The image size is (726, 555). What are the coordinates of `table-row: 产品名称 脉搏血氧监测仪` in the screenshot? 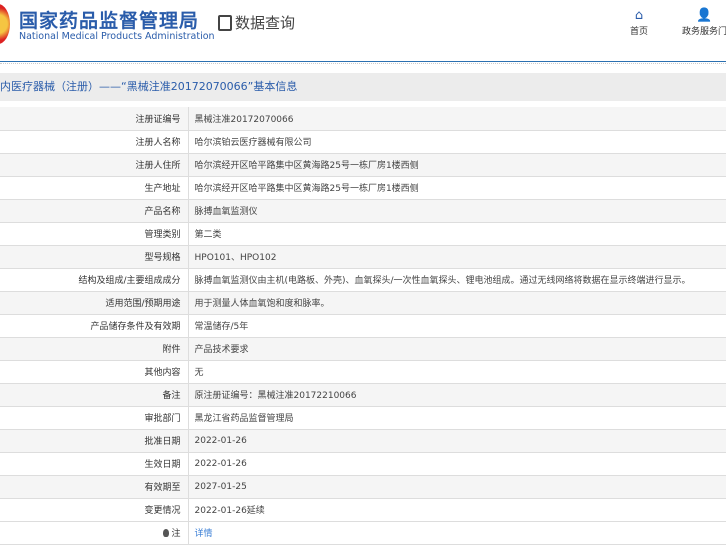 It's located at (363, 211).